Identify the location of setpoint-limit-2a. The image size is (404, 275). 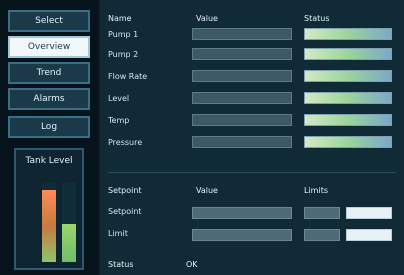
(322, 235).